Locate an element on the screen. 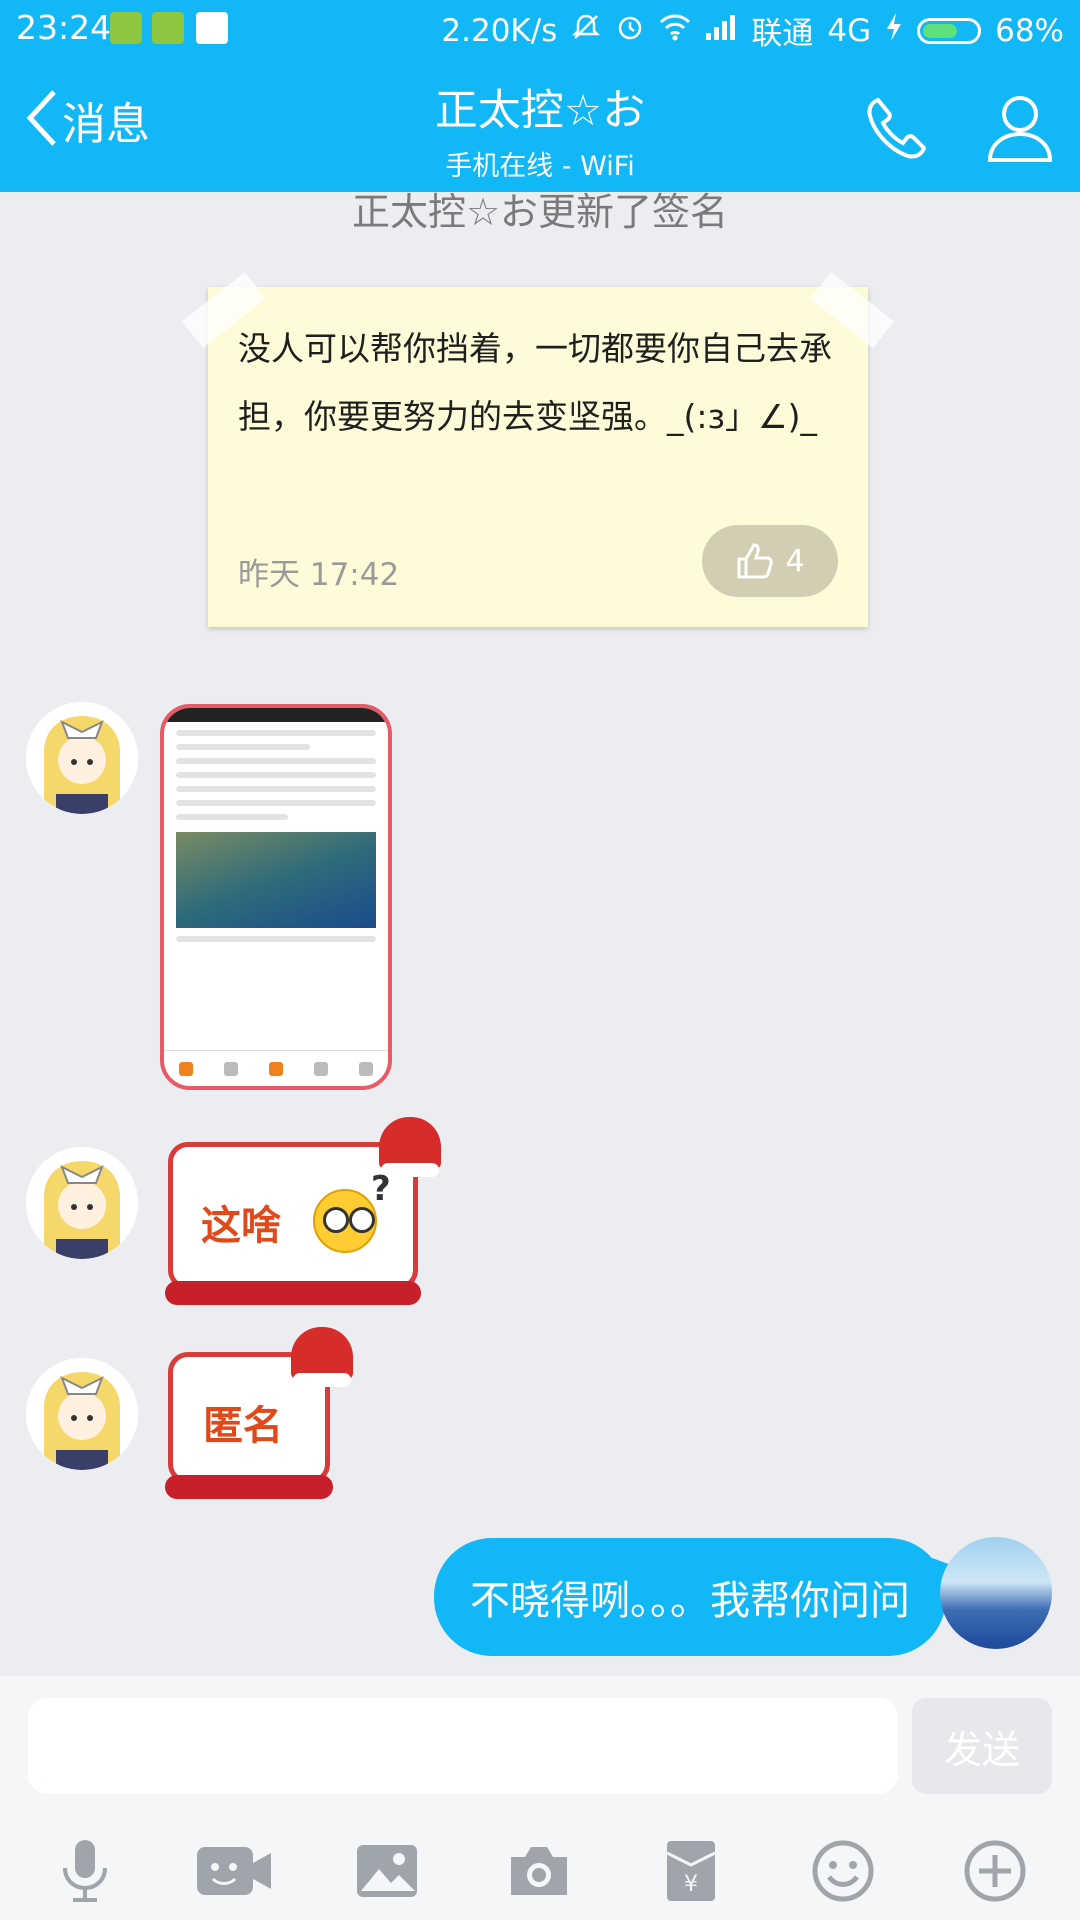 Image resolution: width=1080 pixels, height=1920 pixels. sticker-message: 匿名 is located at coordinates (259, 1413).